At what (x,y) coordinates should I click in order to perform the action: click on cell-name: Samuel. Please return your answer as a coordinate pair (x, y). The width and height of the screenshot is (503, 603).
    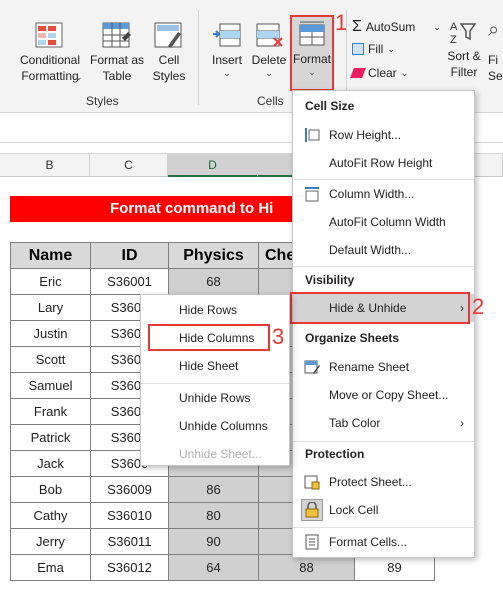
    Looking at the image, I should click on (50, 385).